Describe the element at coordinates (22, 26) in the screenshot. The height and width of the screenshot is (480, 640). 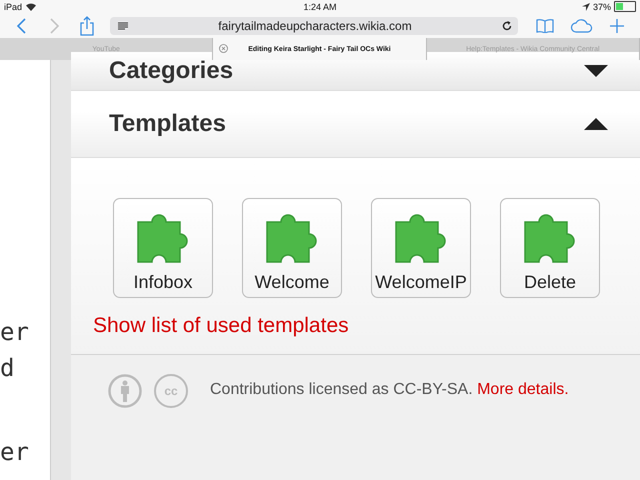
I see `back-icon` at that location.